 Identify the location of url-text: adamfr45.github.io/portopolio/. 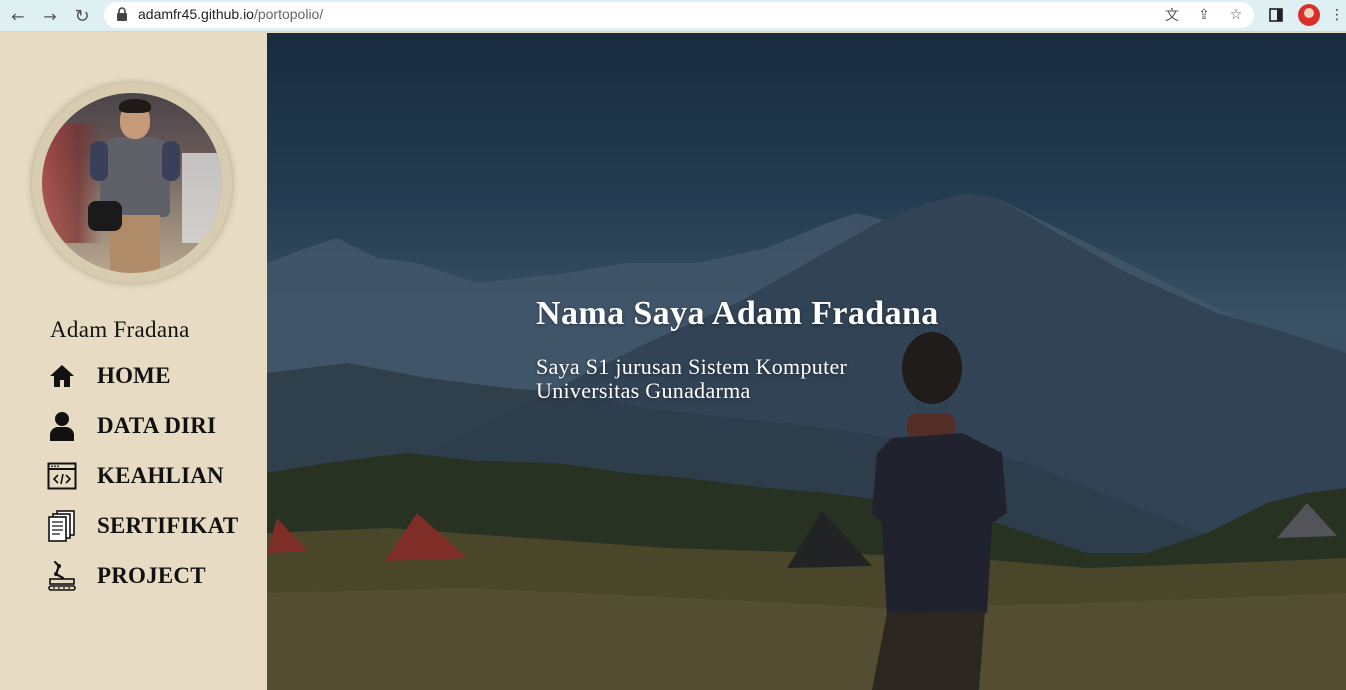
(230, 14).